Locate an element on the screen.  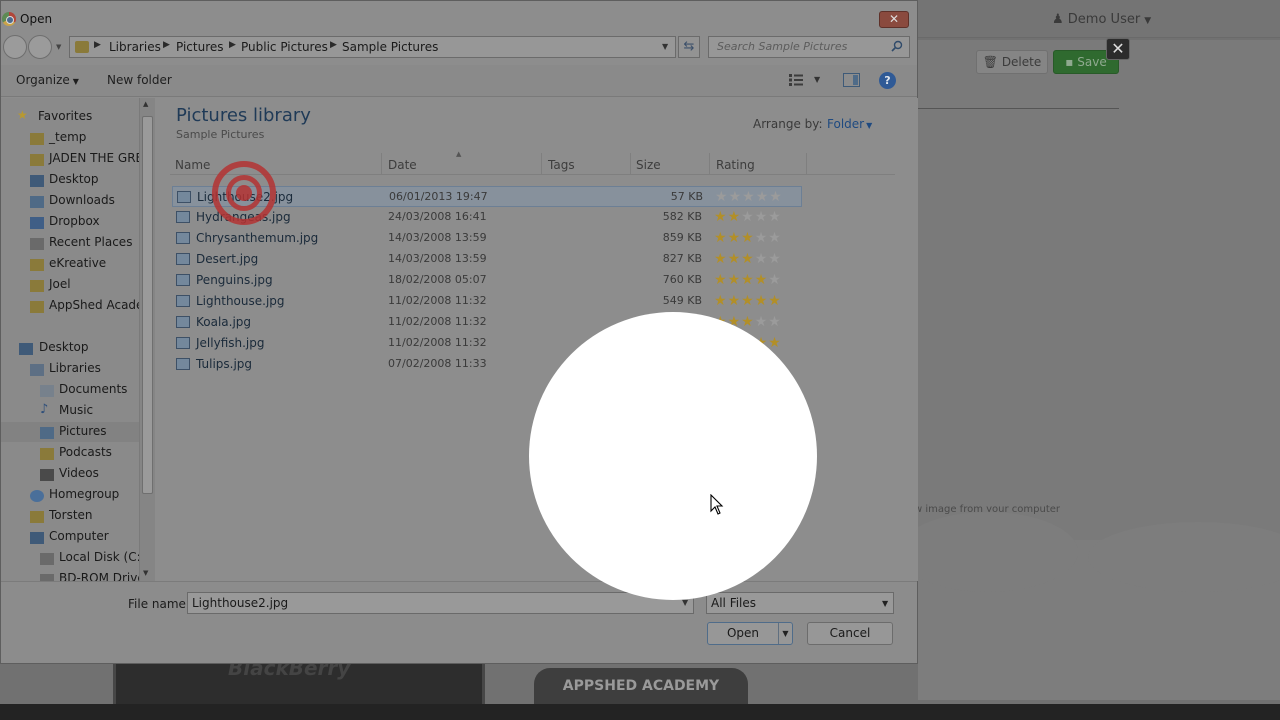
nav-bd-rom: BD-ROM Drive is located at coordinates (102, 576).